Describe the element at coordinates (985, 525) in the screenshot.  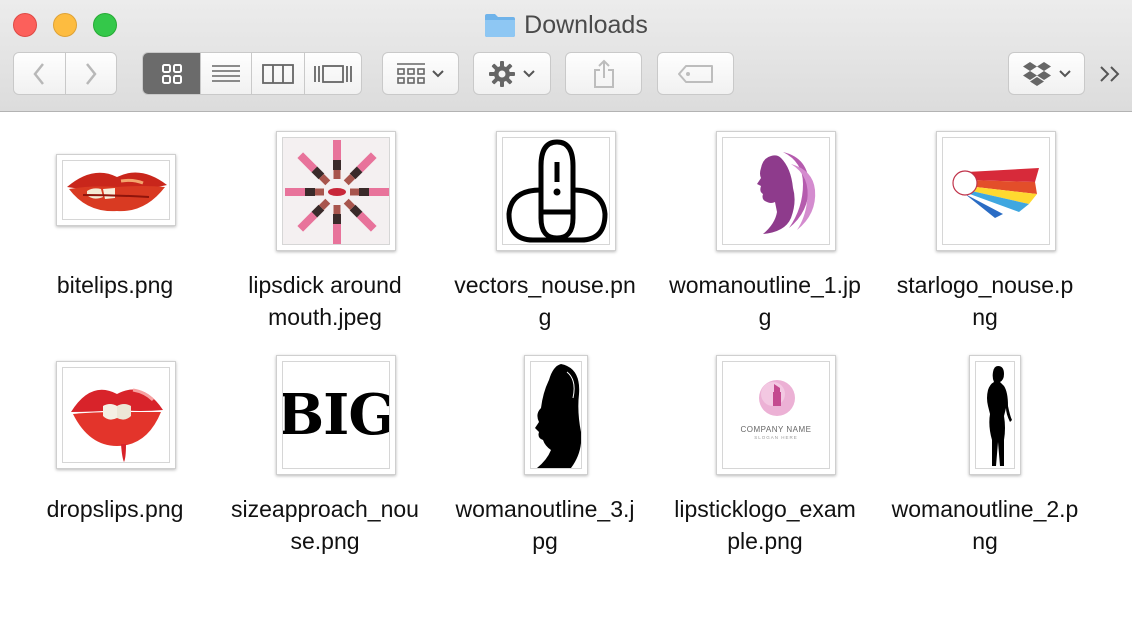
I see `file-name: womanoutline_2.p ng` at that location.